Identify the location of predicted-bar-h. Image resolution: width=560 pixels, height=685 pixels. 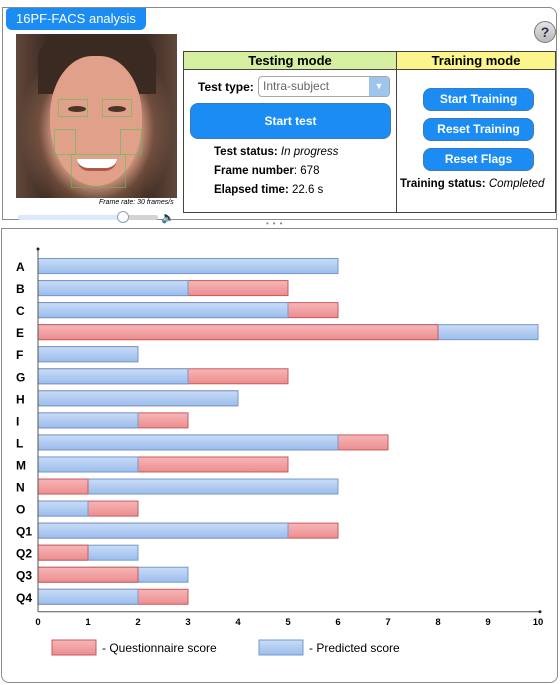
(138, 398).